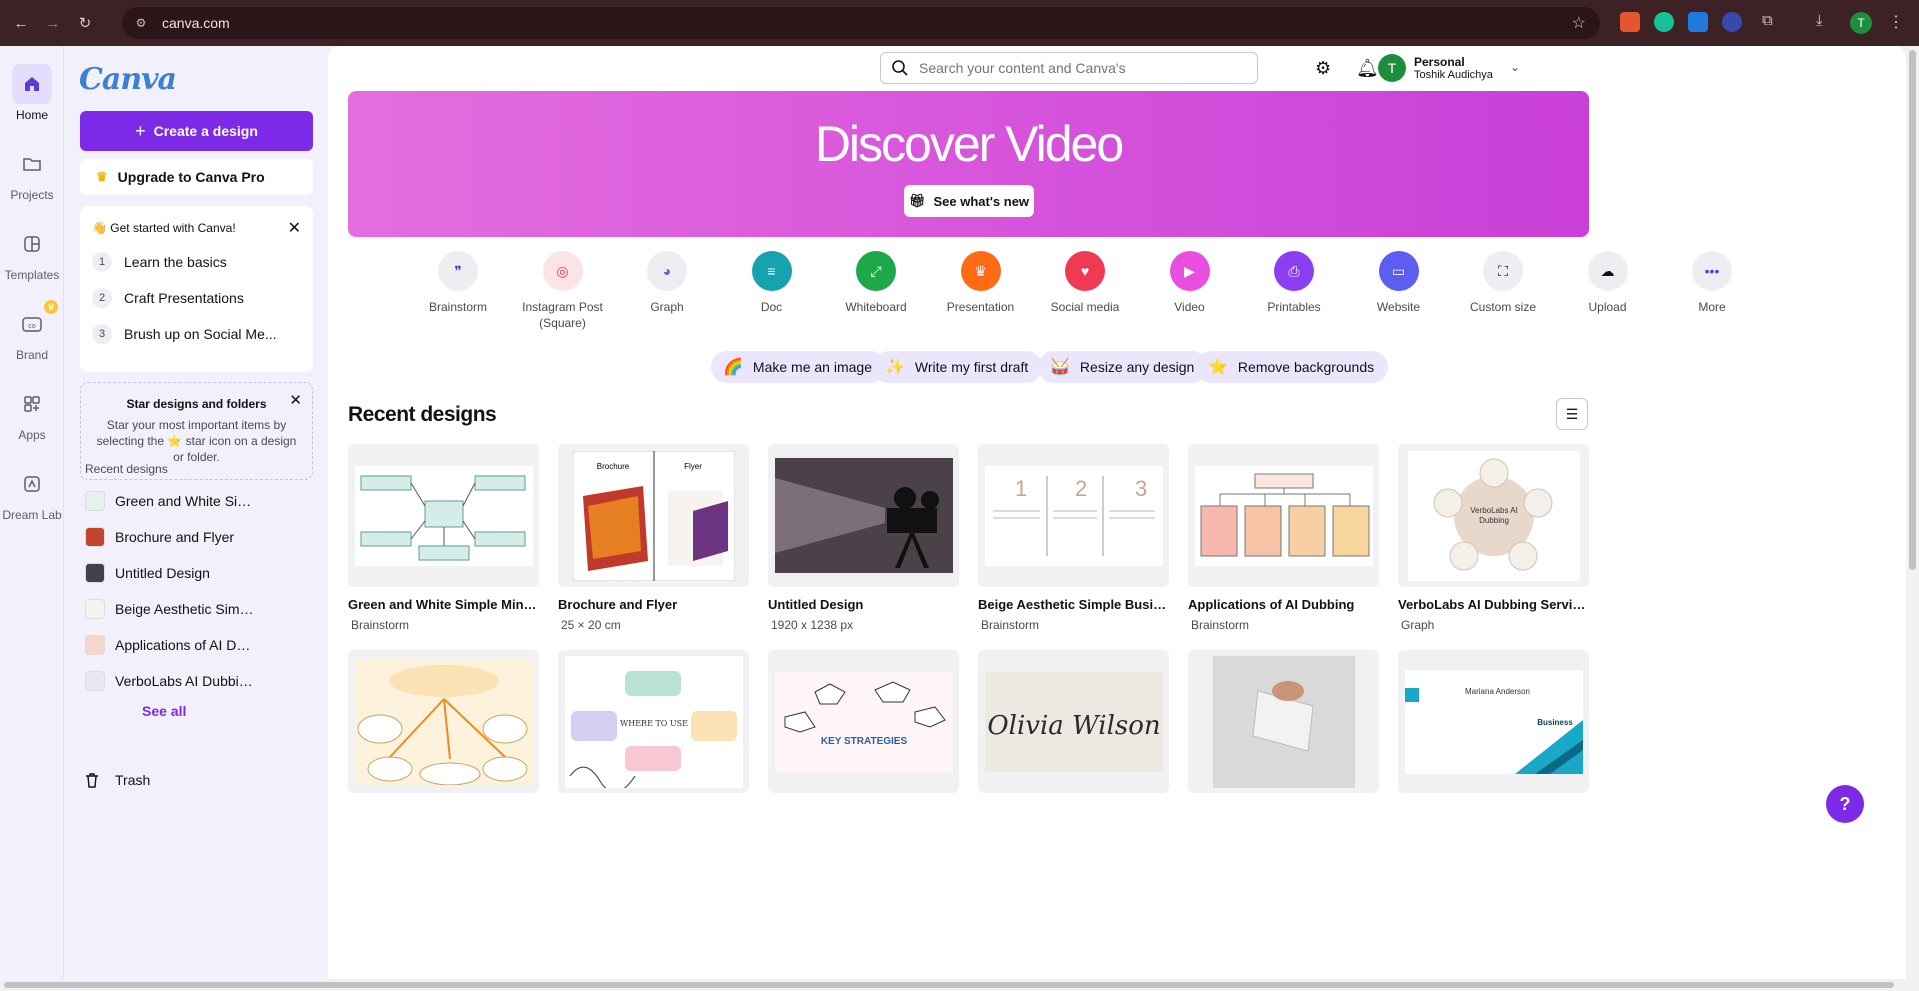  I want to click on rail-item-apps: Apps, so click(32, 413).